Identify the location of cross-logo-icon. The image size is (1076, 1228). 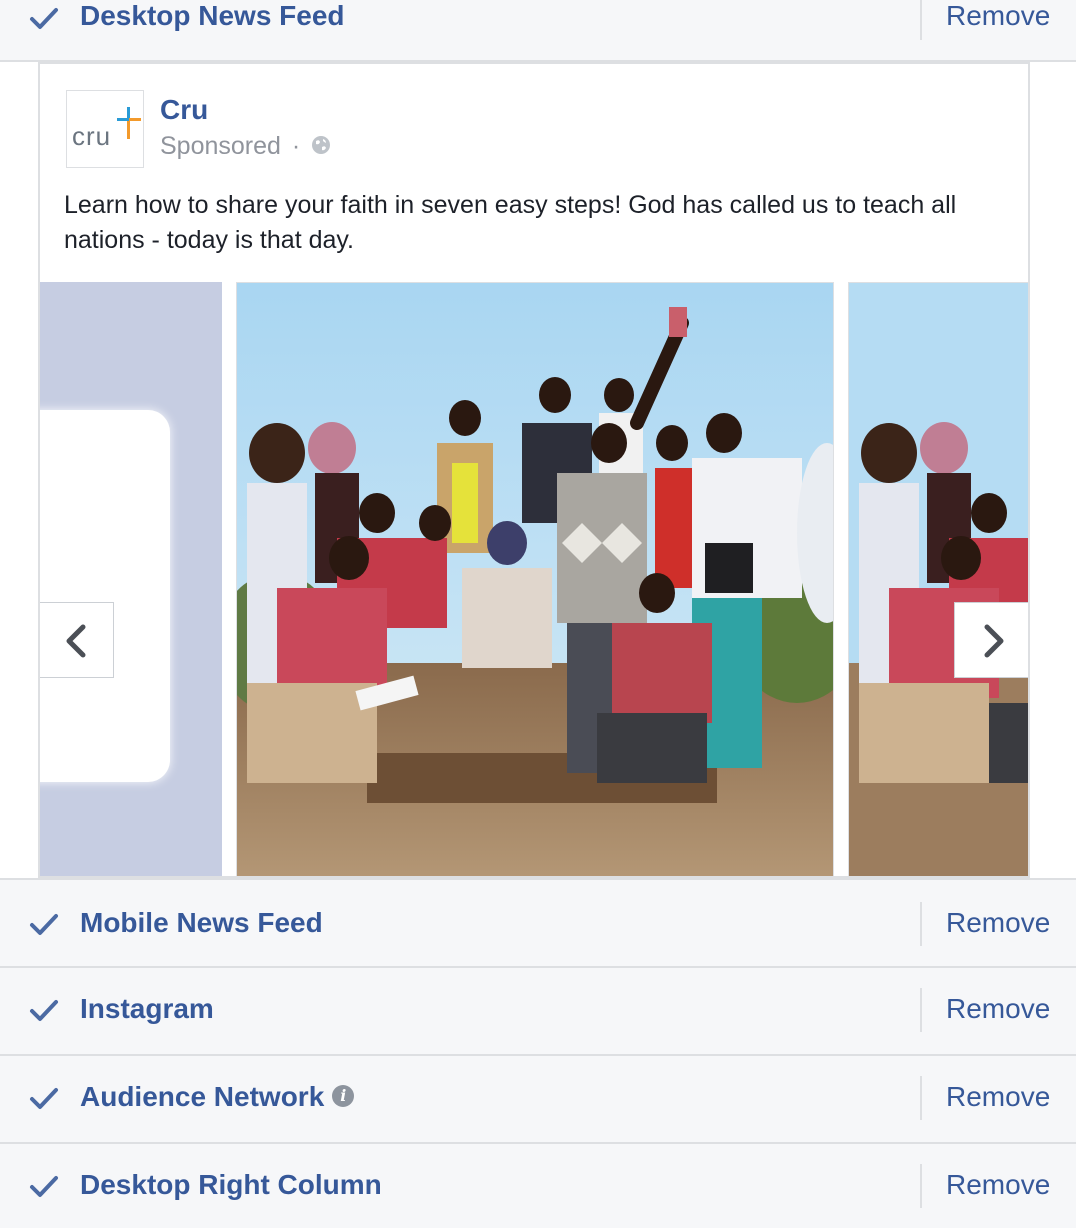
(129, 123).